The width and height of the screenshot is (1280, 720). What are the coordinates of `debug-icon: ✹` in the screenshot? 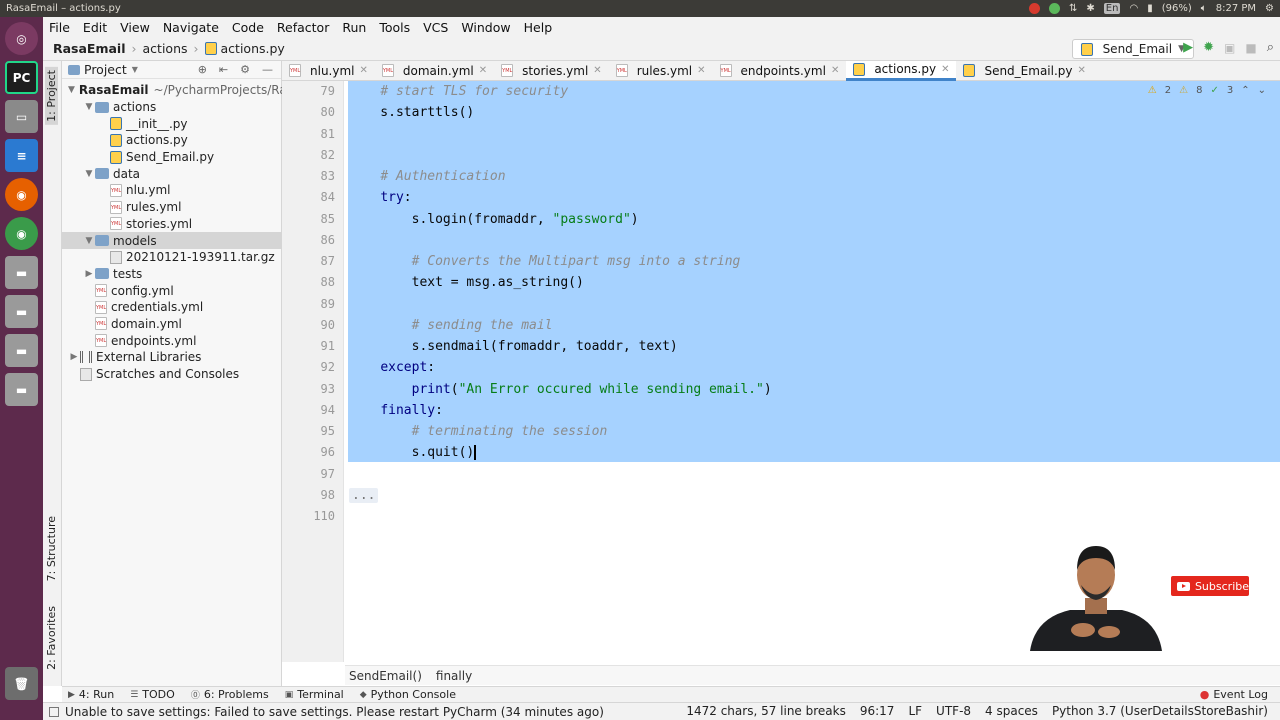 It's located at (1208, 47).